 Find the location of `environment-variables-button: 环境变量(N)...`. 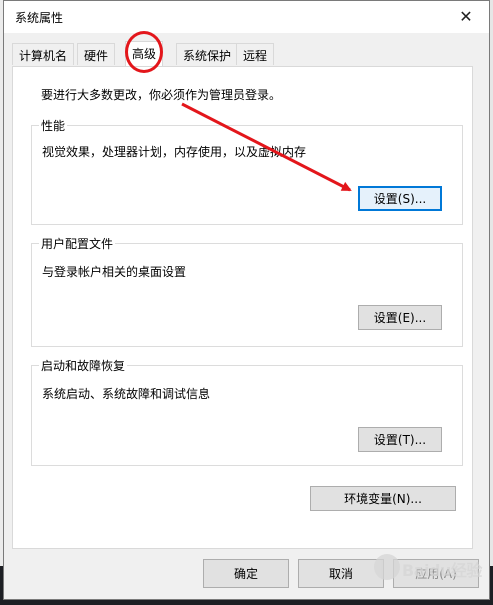

environment-variables-button: 环境变量(N)... is located at coordinates (383, 498).